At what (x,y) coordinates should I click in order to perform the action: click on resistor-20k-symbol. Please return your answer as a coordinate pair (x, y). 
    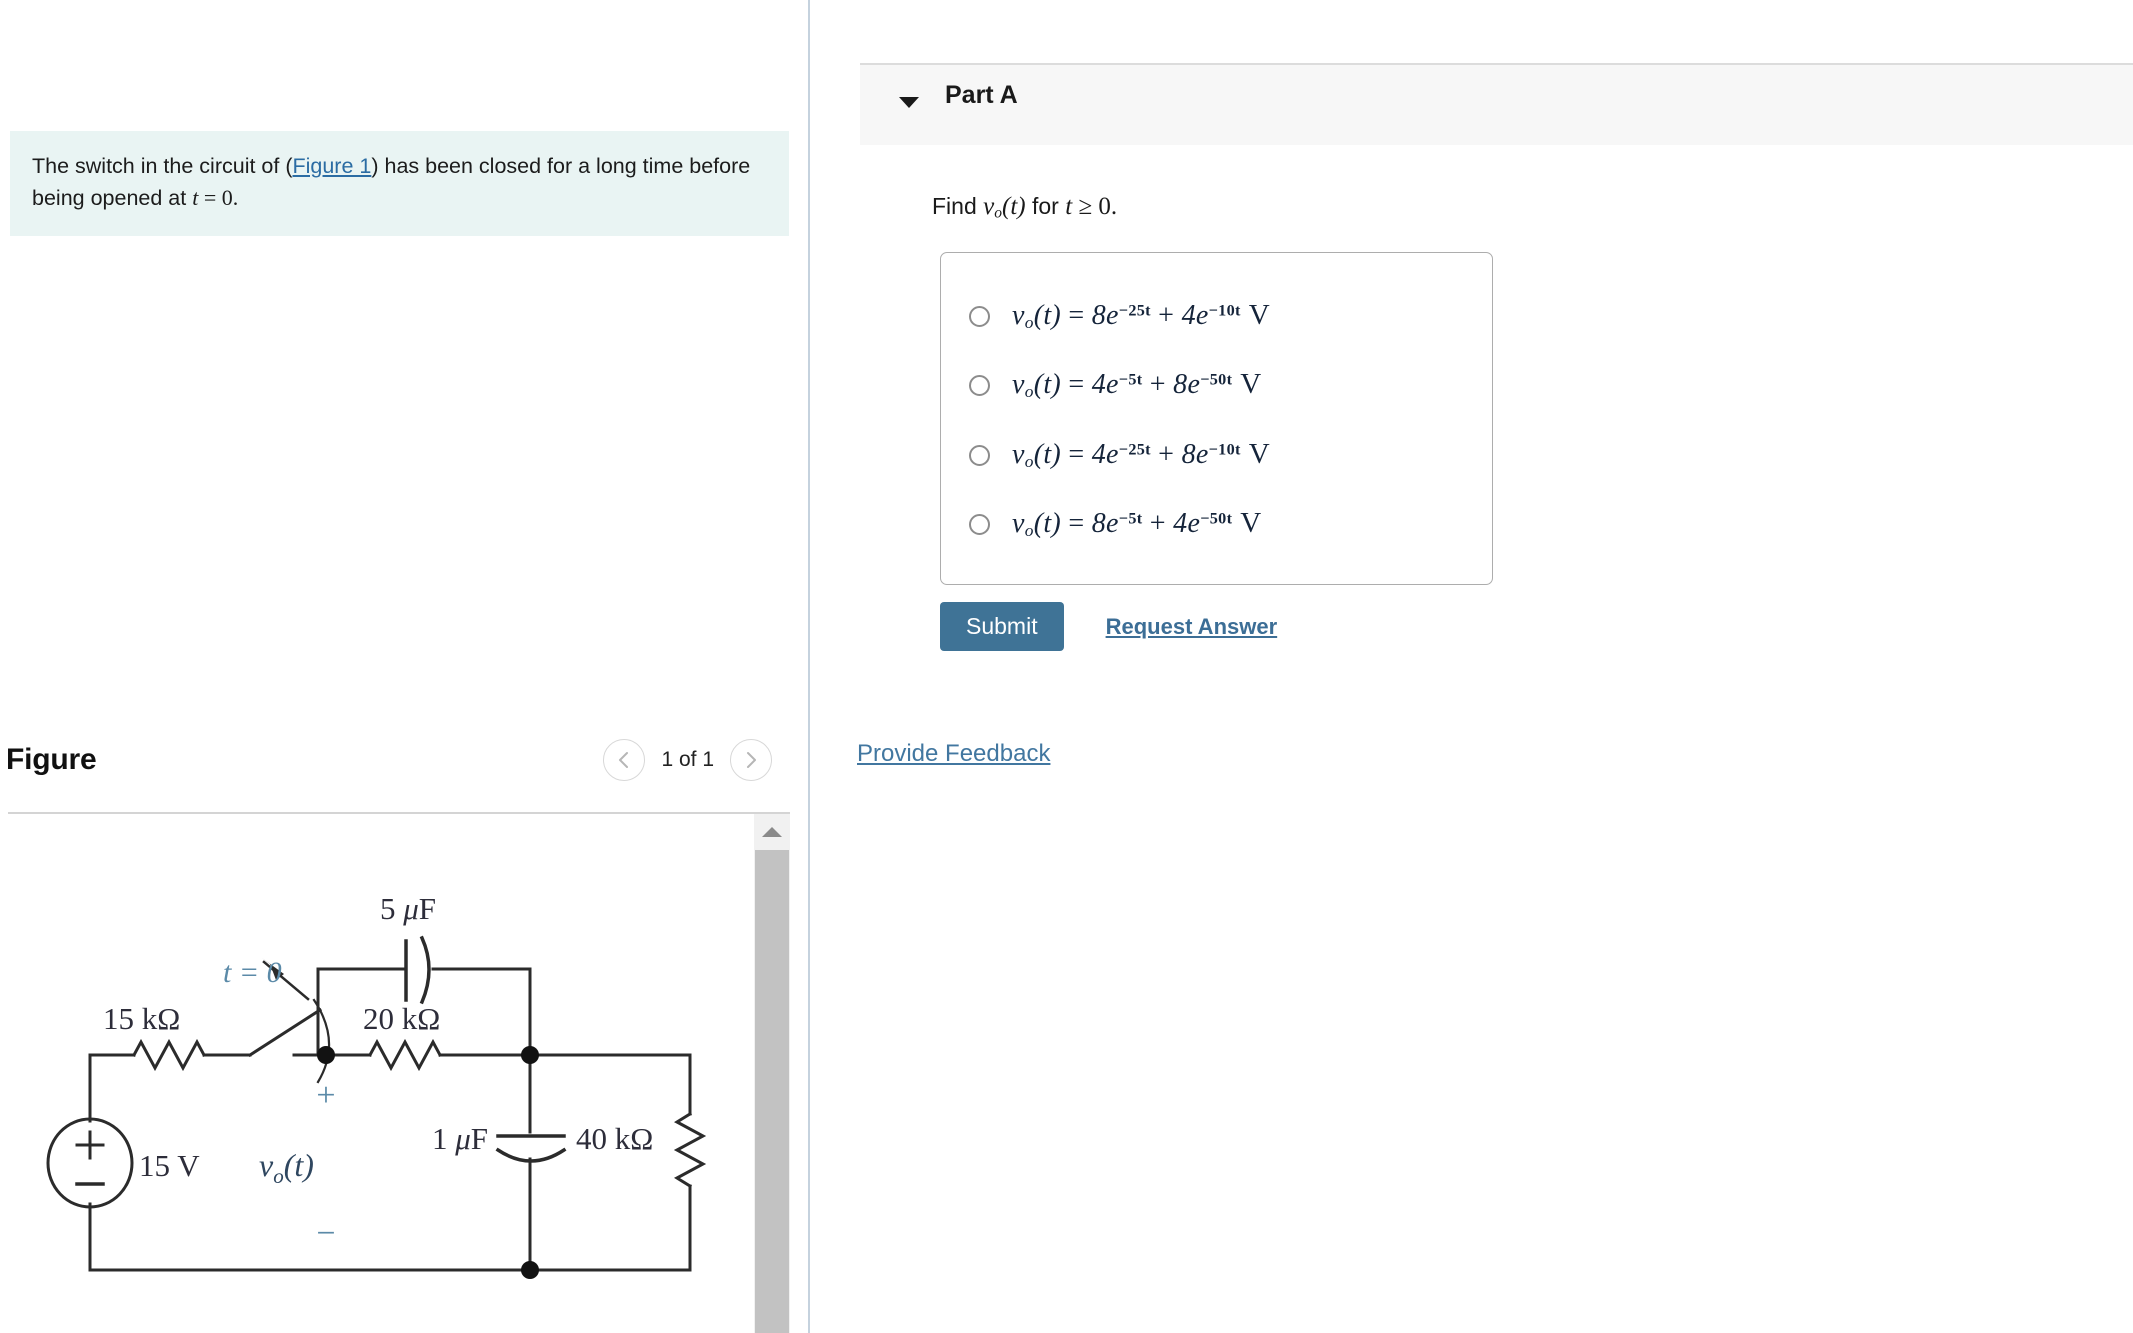
    Looking at the image, I should click on (405, 1055).